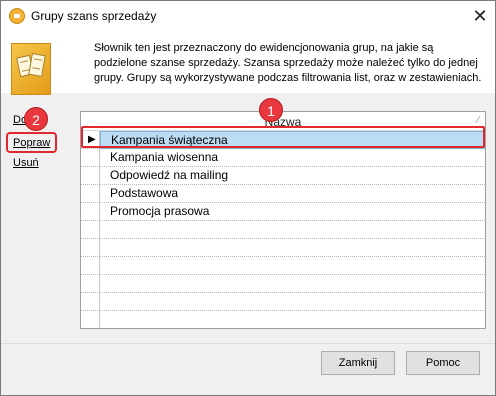  Describe the element at coordinates (443, 363) in the screenshot. I see `help-button: Pomoc` at that location.